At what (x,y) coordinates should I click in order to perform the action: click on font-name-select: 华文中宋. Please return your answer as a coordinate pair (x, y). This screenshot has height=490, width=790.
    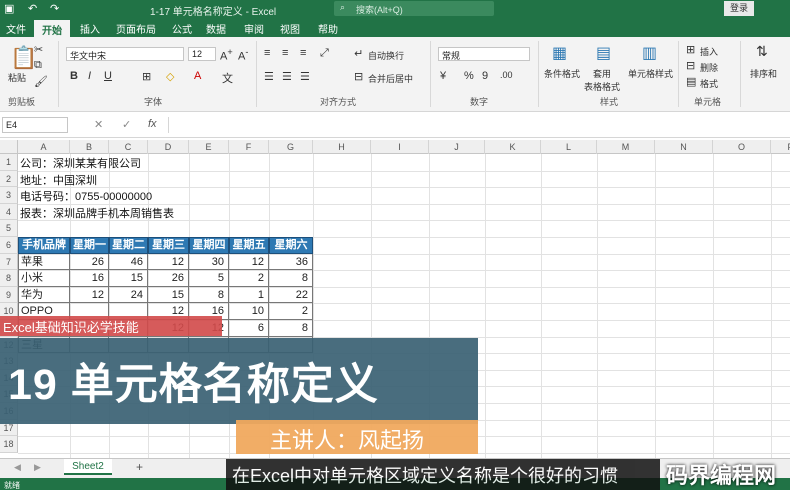
    Looking at the image, I should click on (125, 54).